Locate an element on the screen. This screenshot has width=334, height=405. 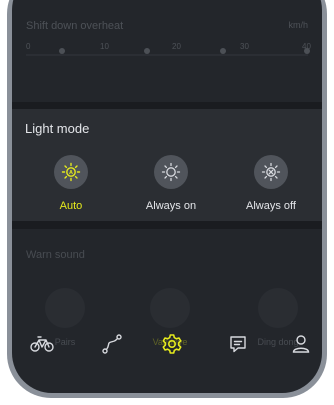
light-always-on-button is located at coordinates (171, 172).